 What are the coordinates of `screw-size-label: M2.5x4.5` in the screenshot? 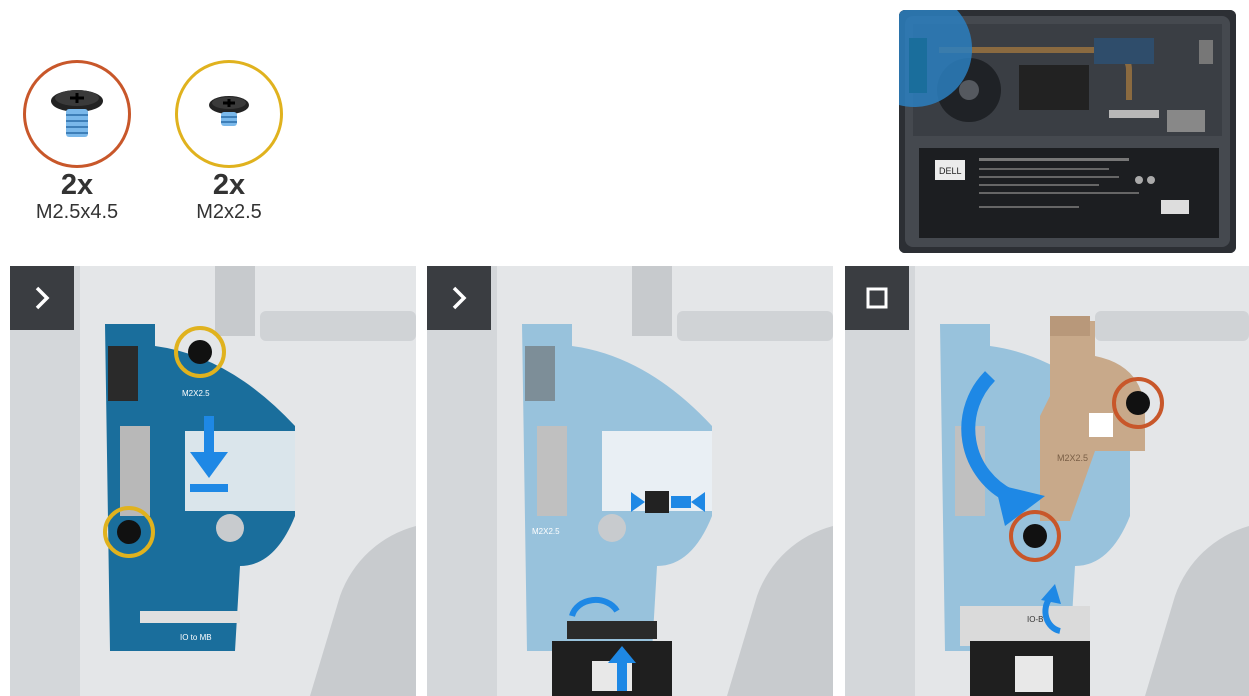 It's located at (77, 212).